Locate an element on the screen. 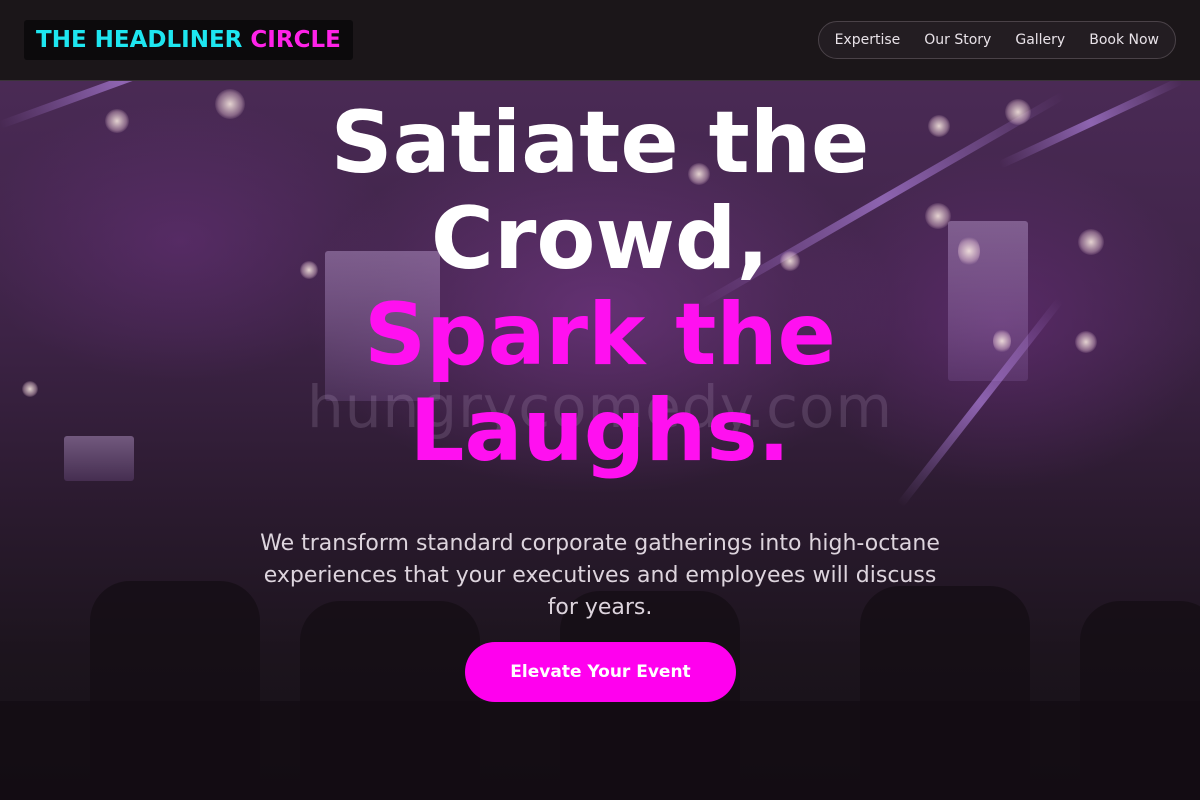 The height and width of the screenshot is (800, 1200). nav-book-now: Book Now is located at coordinates (1124, 40).